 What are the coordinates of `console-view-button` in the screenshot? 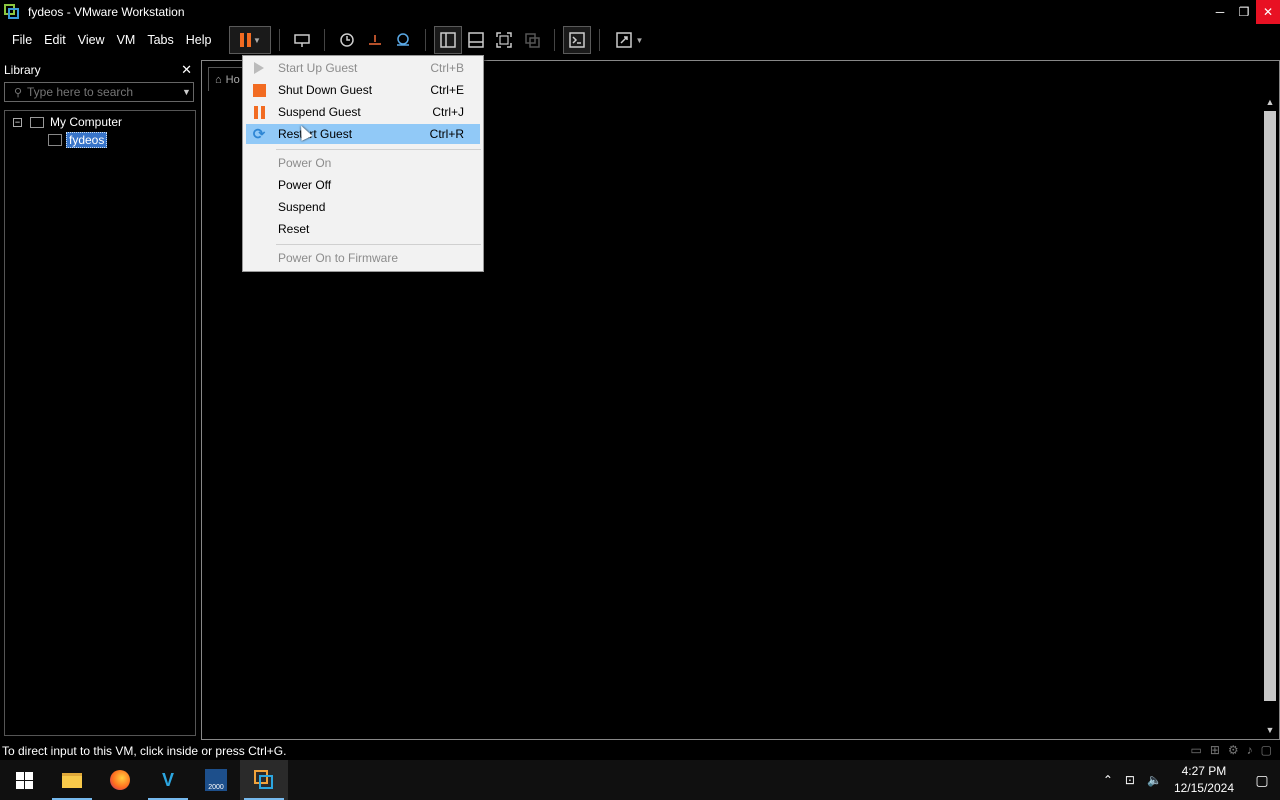 It's located at (577, 40).